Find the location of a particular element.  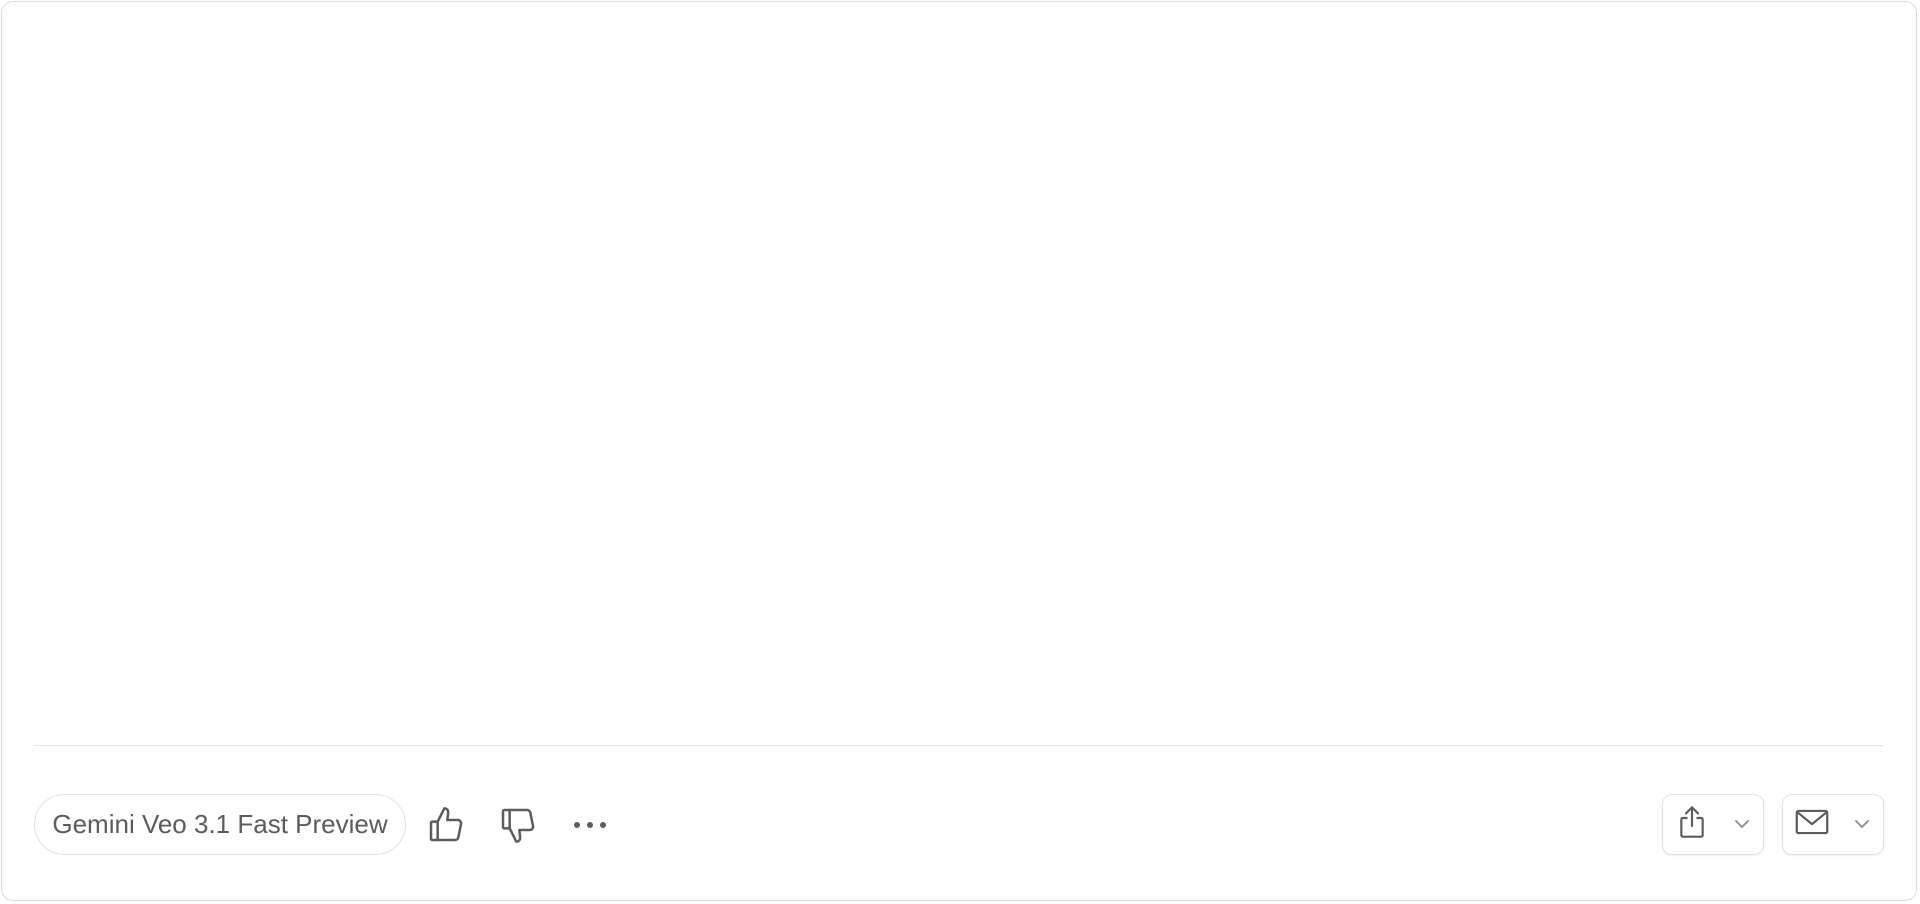

more-options-button is located at coordinates (590, 824).